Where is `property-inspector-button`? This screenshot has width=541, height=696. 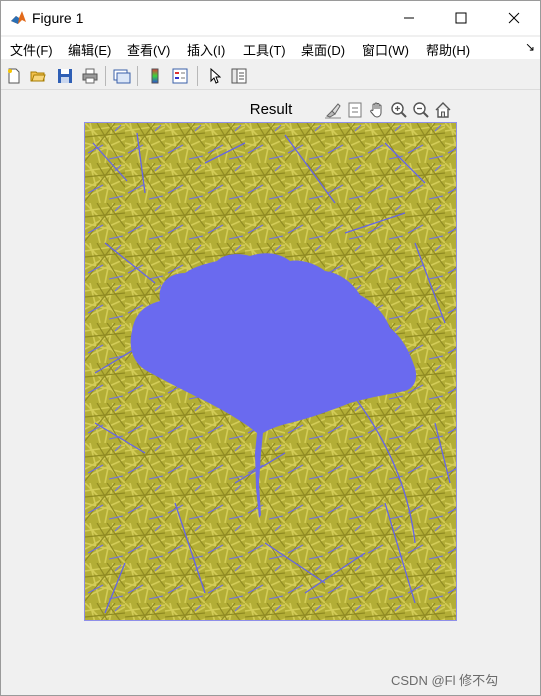
property-inspector-button is located at coordinates (239, 76).